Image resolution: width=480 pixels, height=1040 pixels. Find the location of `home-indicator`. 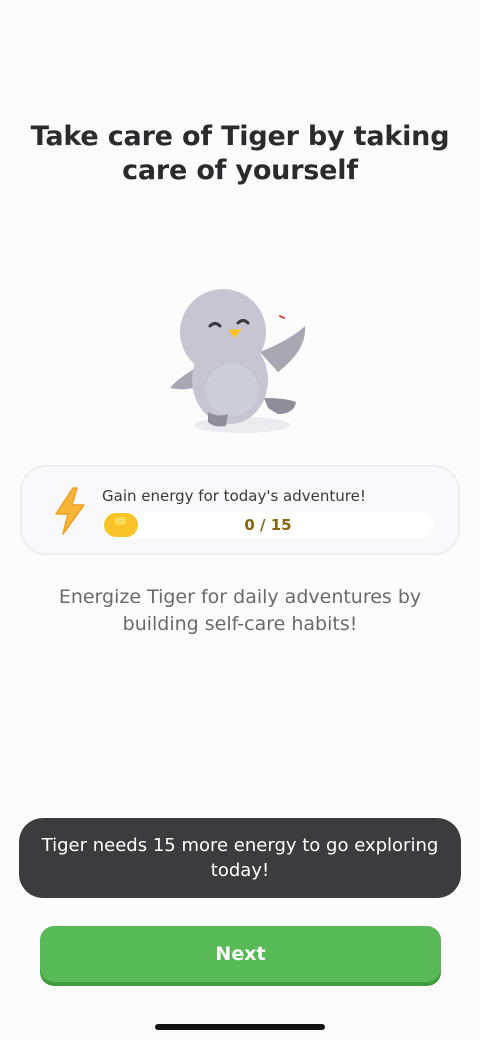

home-indicator is located at coordinates (240, 1027).